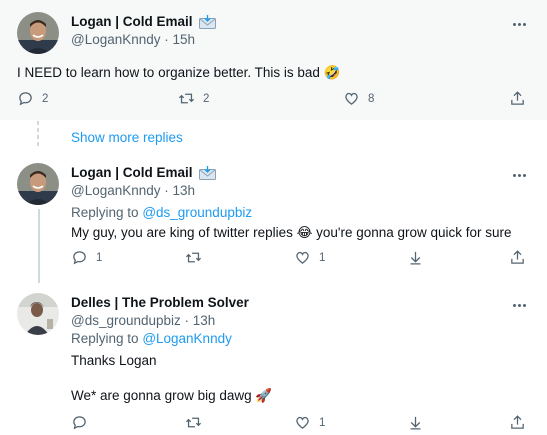 Image resolution: width=547 pixels, height=435 pixels. I want to click on retweet-count: 2, so click(206, 98).